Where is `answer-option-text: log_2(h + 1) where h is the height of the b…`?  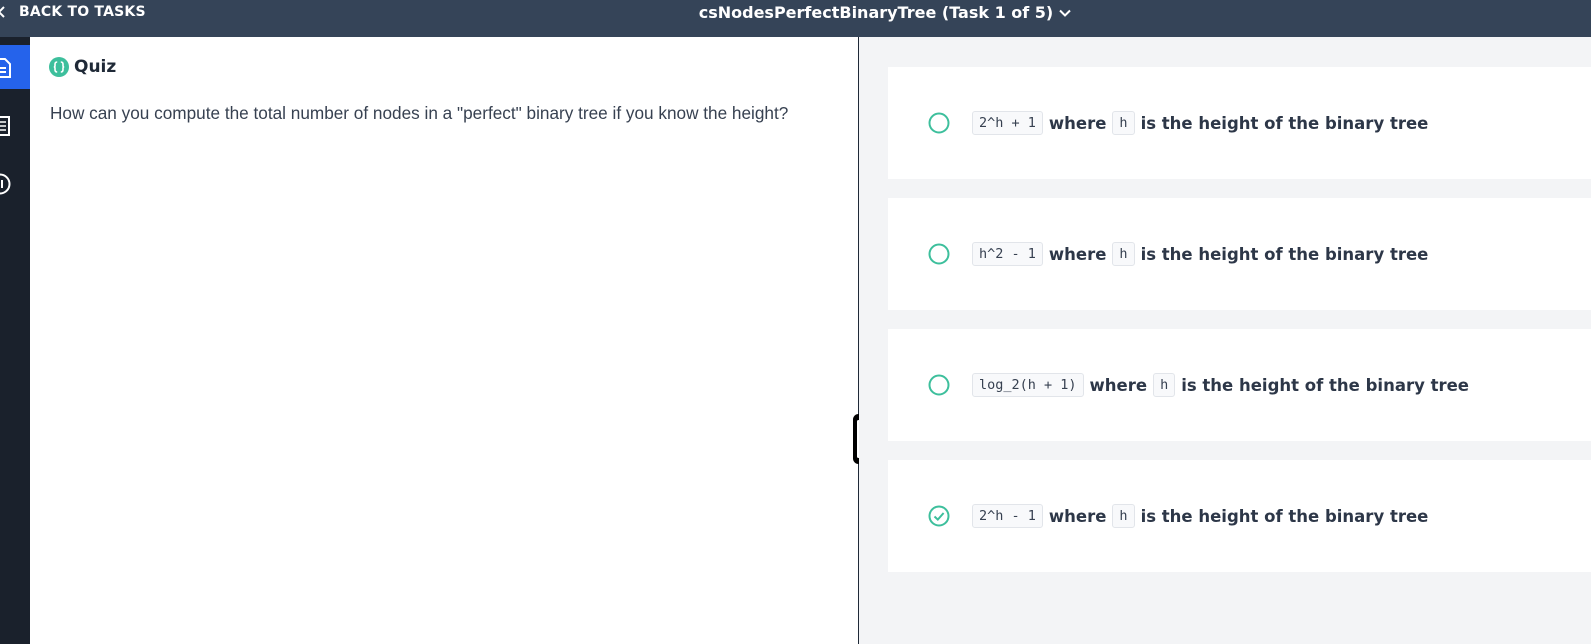 answer-option-text: log_2(h + 1) where h is the height of the b… is located at coordinates (1220, 385).